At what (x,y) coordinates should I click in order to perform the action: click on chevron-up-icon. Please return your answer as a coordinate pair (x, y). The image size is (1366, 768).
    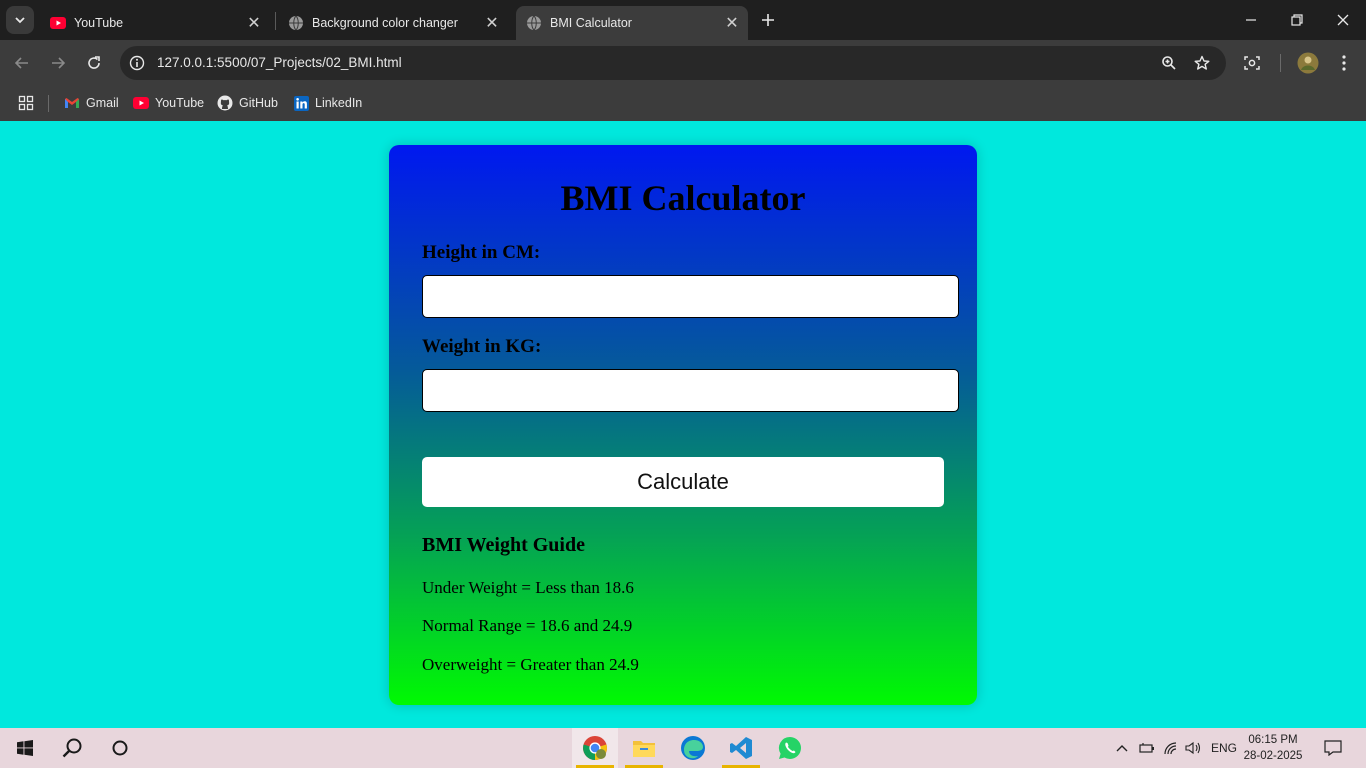
    Looking at the image, I should click on (1122, 748).